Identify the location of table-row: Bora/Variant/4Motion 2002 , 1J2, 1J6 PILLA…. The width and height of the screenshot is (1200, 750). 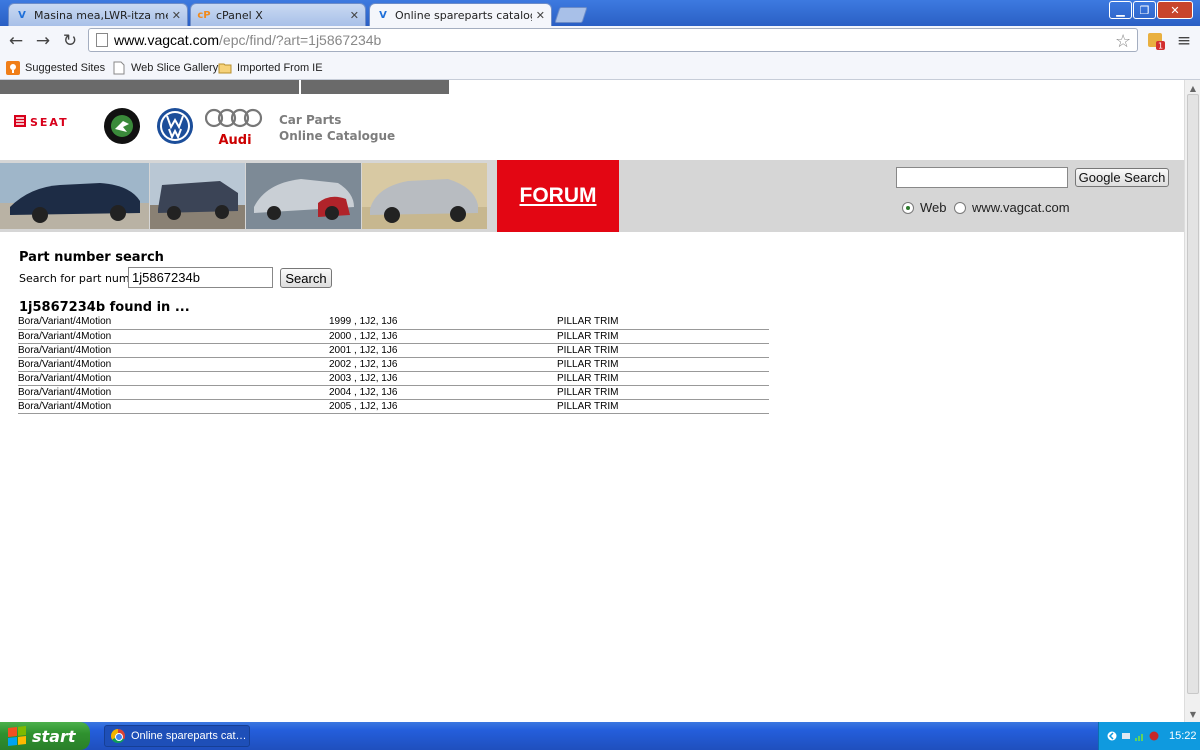
(393, 364).